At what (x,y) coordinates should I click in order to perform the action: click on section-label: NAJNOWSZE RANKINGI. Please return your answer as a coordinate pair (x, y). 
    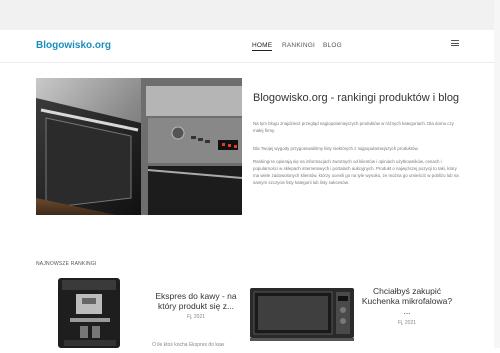
    Looking at the image, I should click on (66, 264).